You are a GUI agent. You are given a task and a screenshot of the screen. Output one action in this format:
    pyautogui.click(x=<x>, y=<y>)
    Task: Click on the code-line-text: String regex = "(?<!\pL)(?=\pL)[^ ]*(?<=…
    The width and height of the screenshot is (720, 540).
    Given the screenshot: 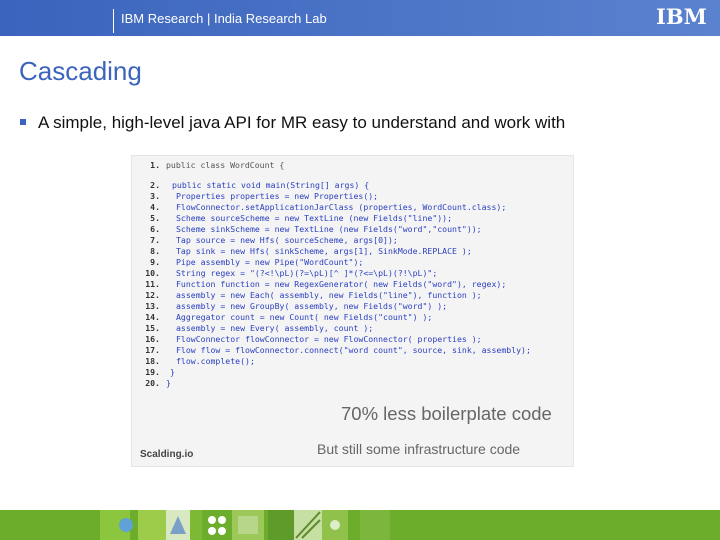 What is the action you would take?
    pyautogui.click(x=307, y=273)
    